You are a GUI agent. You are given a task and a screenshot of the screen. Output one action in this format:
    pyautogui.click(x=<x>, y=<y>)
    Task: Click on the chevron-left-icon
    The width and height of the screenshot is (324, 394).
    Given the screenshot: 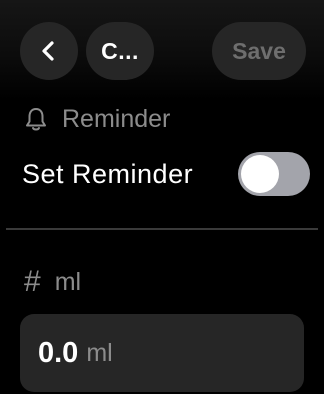 What is the action you would take?
    pyautogui.click(x=48, y=51)
    